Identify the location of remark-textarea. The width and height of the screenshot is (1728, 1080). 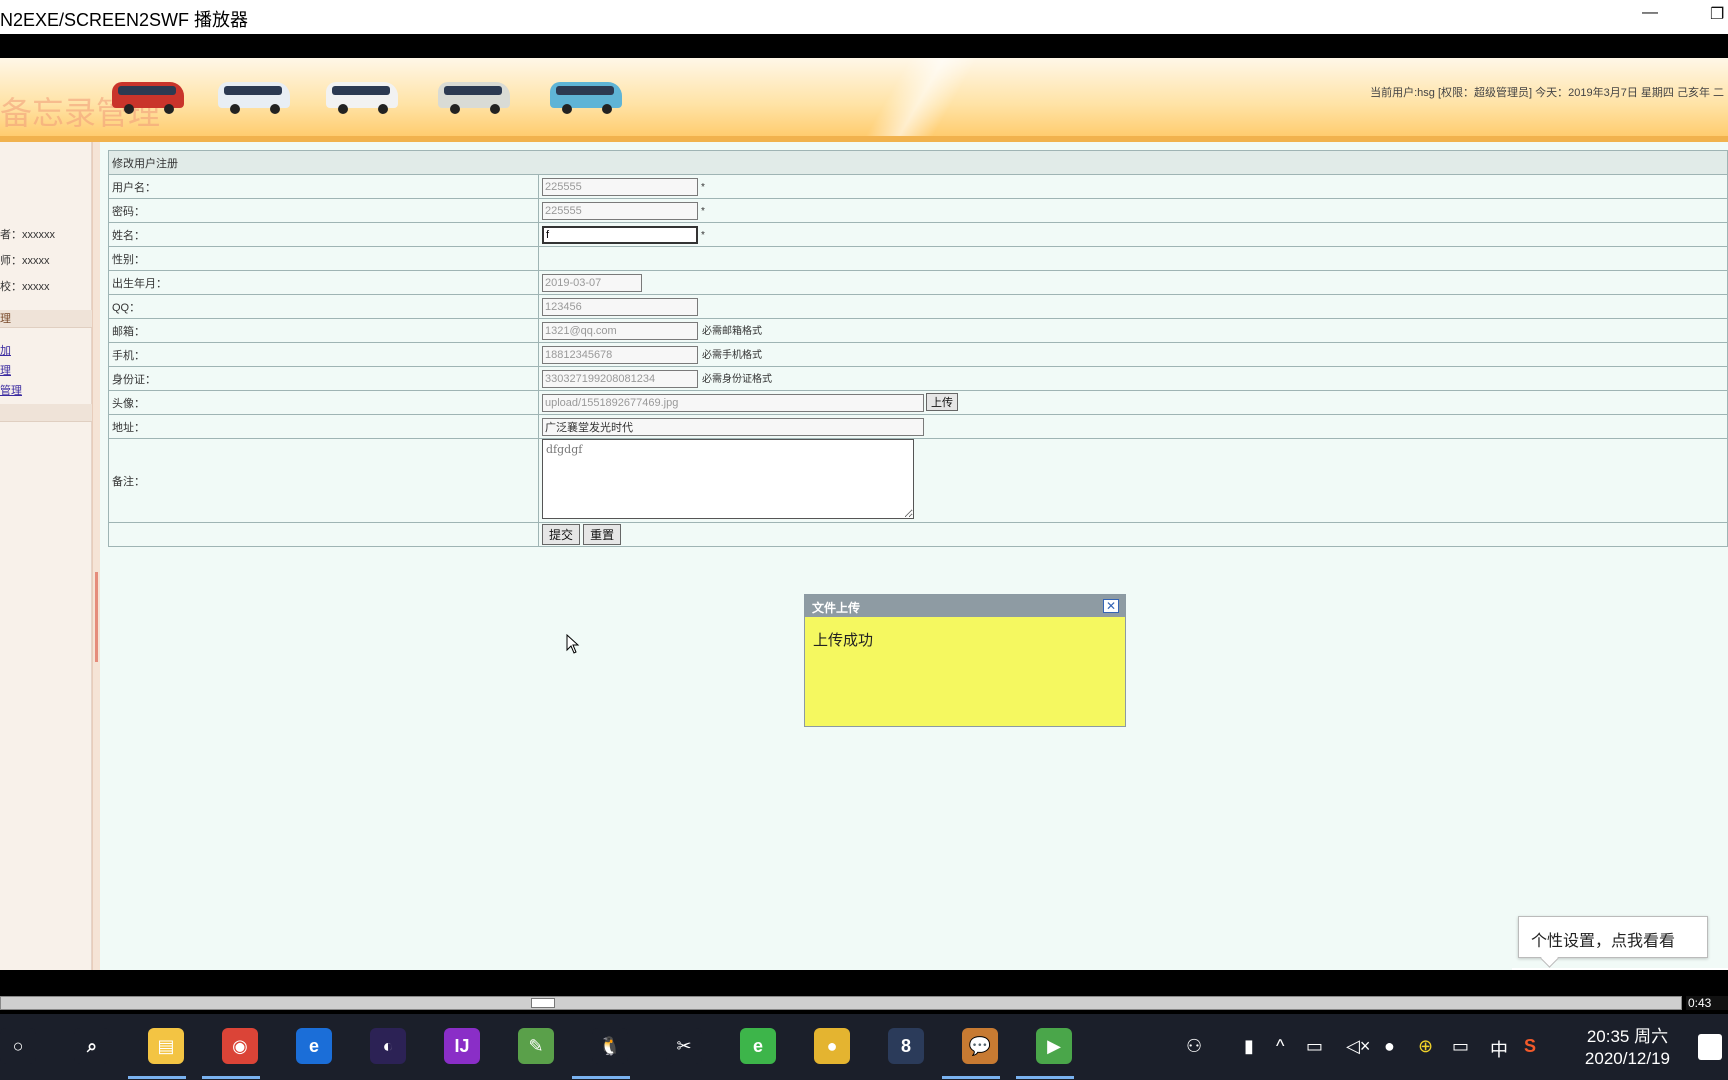
(728, 479).